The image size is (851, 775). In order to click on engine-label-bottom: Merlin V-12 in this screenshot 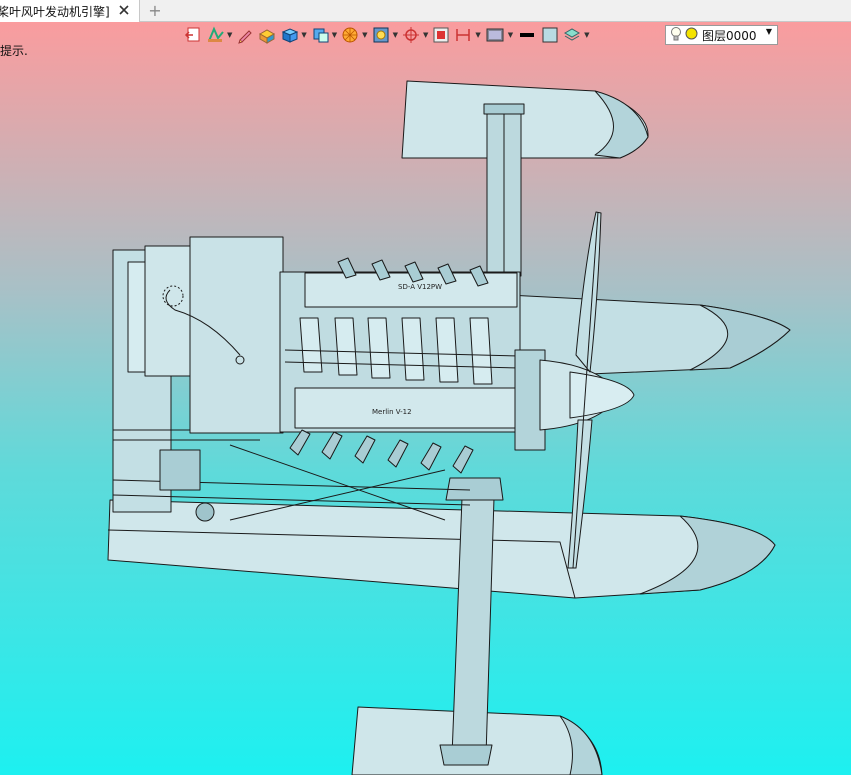, I will do `click(392, 412)`.